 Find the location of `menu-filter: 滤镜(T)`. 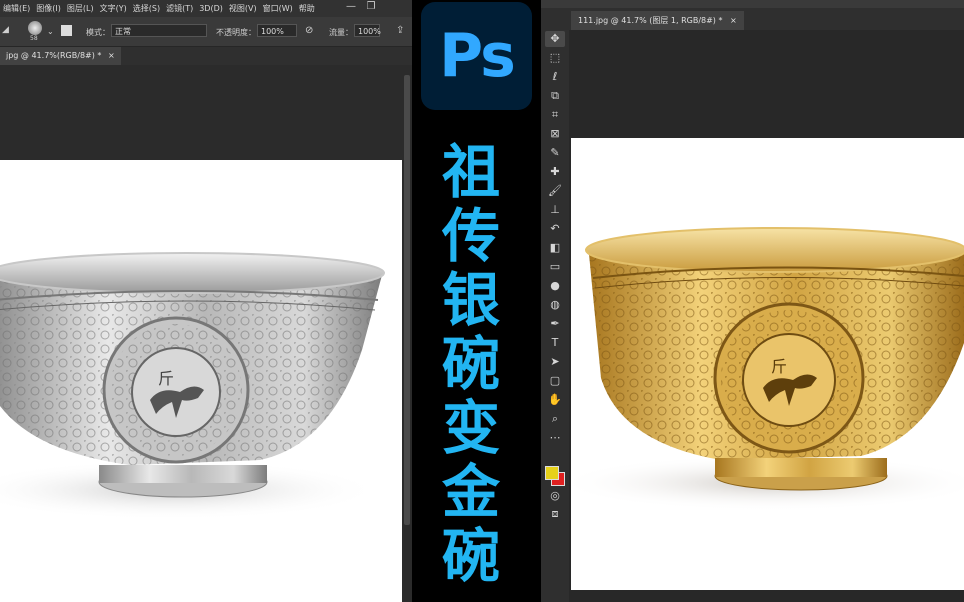

menu-filter: 滤镜(T) is located at coordinates (179, 8).